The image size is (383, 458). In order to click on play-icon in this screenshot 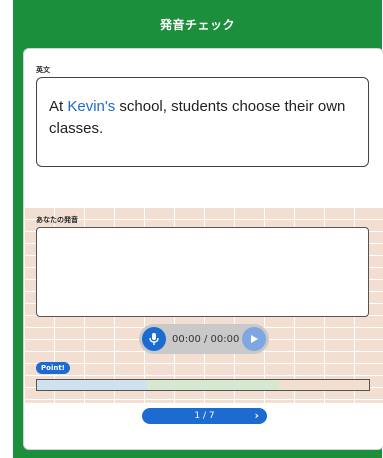, I will do `click(254, 339)`.